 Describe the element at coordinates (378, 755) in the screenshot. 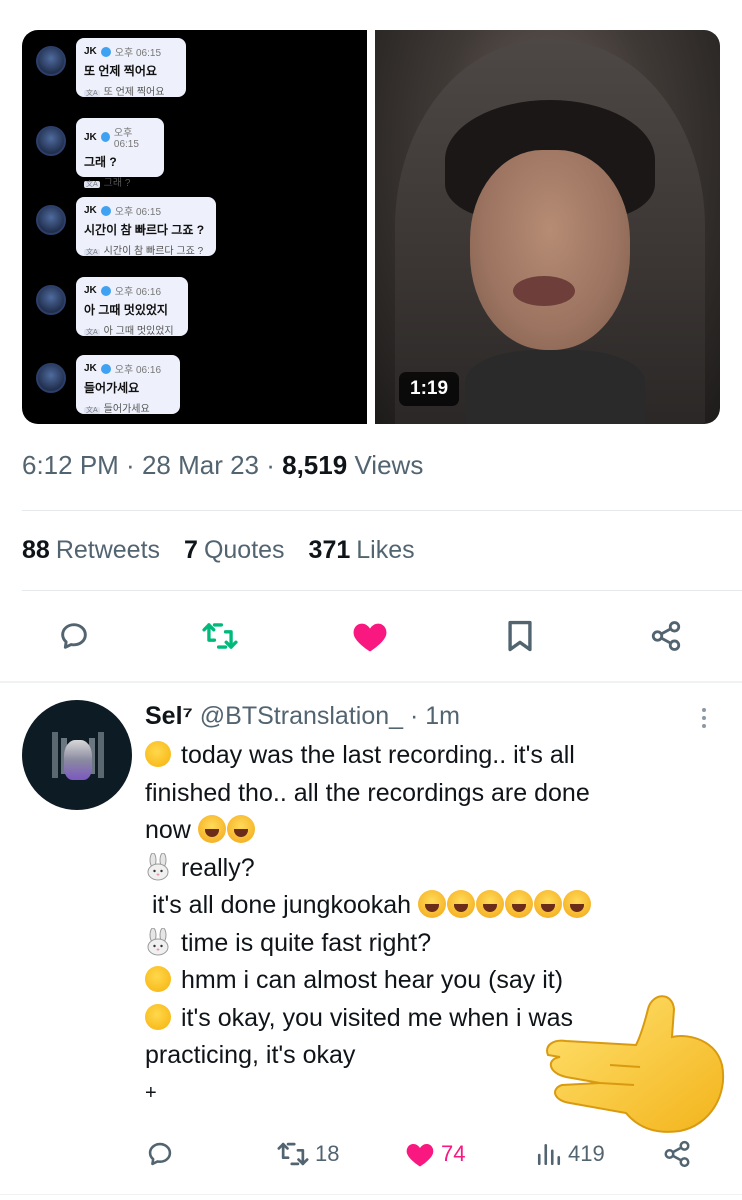

I see `reply-line-text: today was the last recording.. it's all` at that location.